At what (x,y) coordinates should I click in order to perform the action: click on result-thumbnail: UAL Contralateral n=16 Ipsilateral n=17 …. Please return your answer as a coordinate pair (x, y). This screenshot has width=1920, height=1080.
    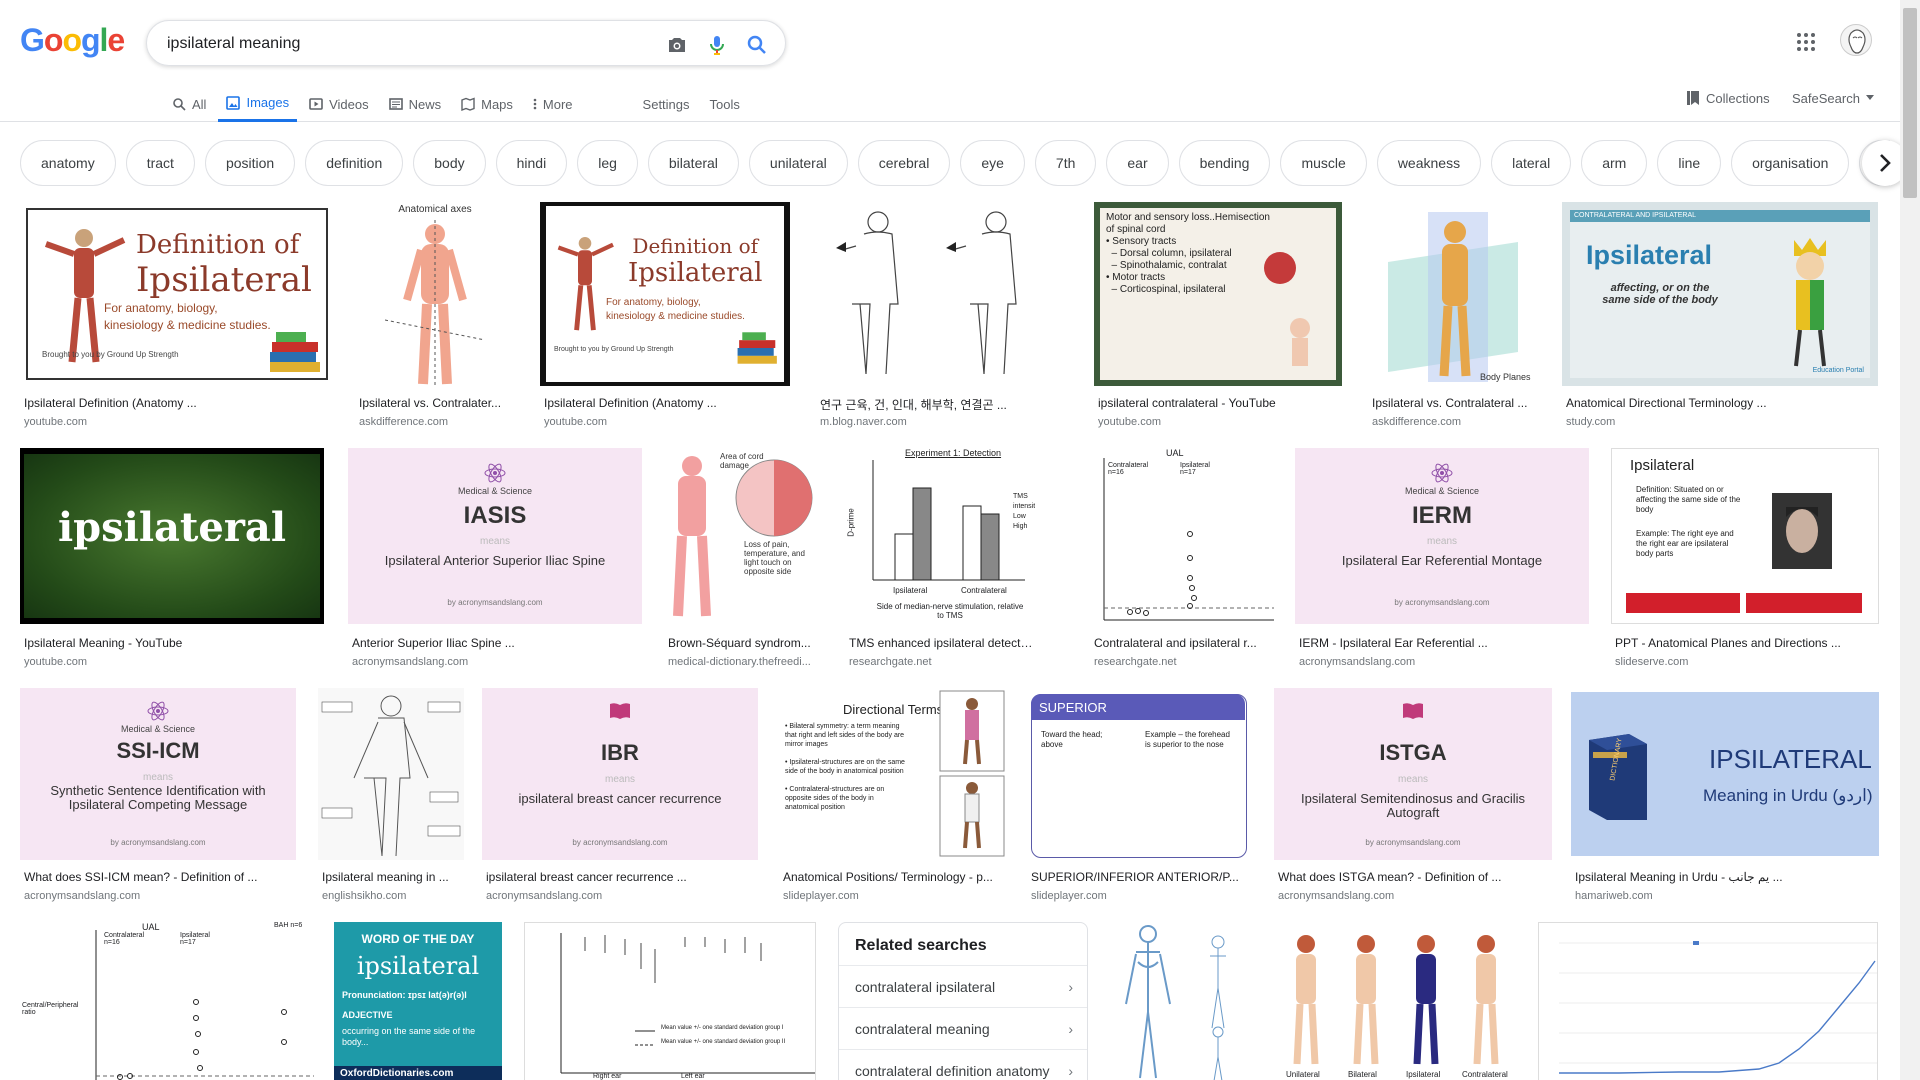
    Looking at the image, I should click on (167, 1001).